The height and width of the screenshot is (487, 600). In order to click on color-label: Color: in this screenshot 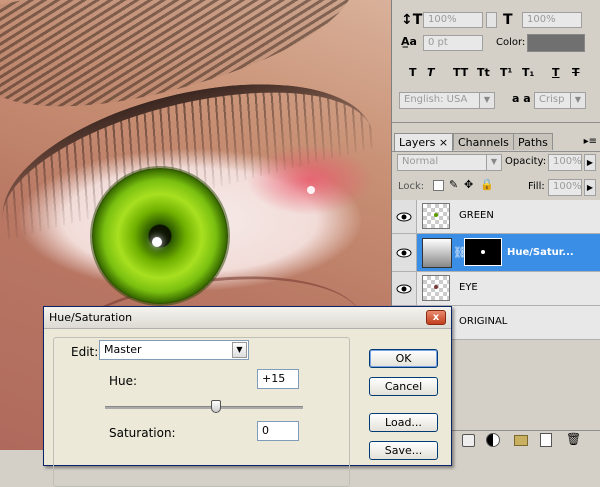, I will do `click(511, 42)`.